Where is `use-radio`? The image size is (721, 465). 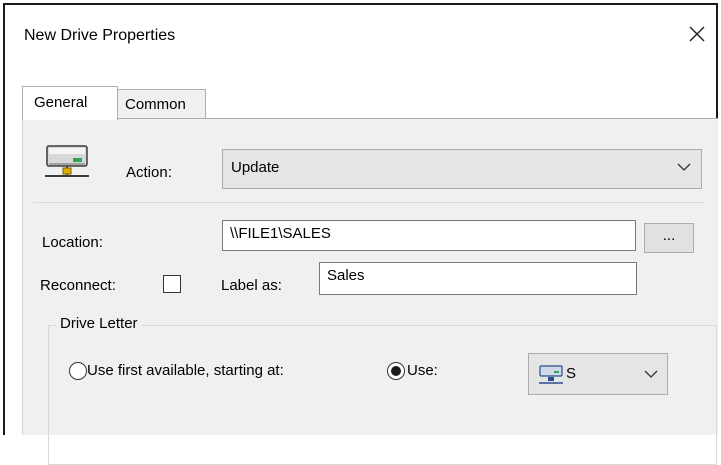 use-radio is located at coordinates (396, 371).